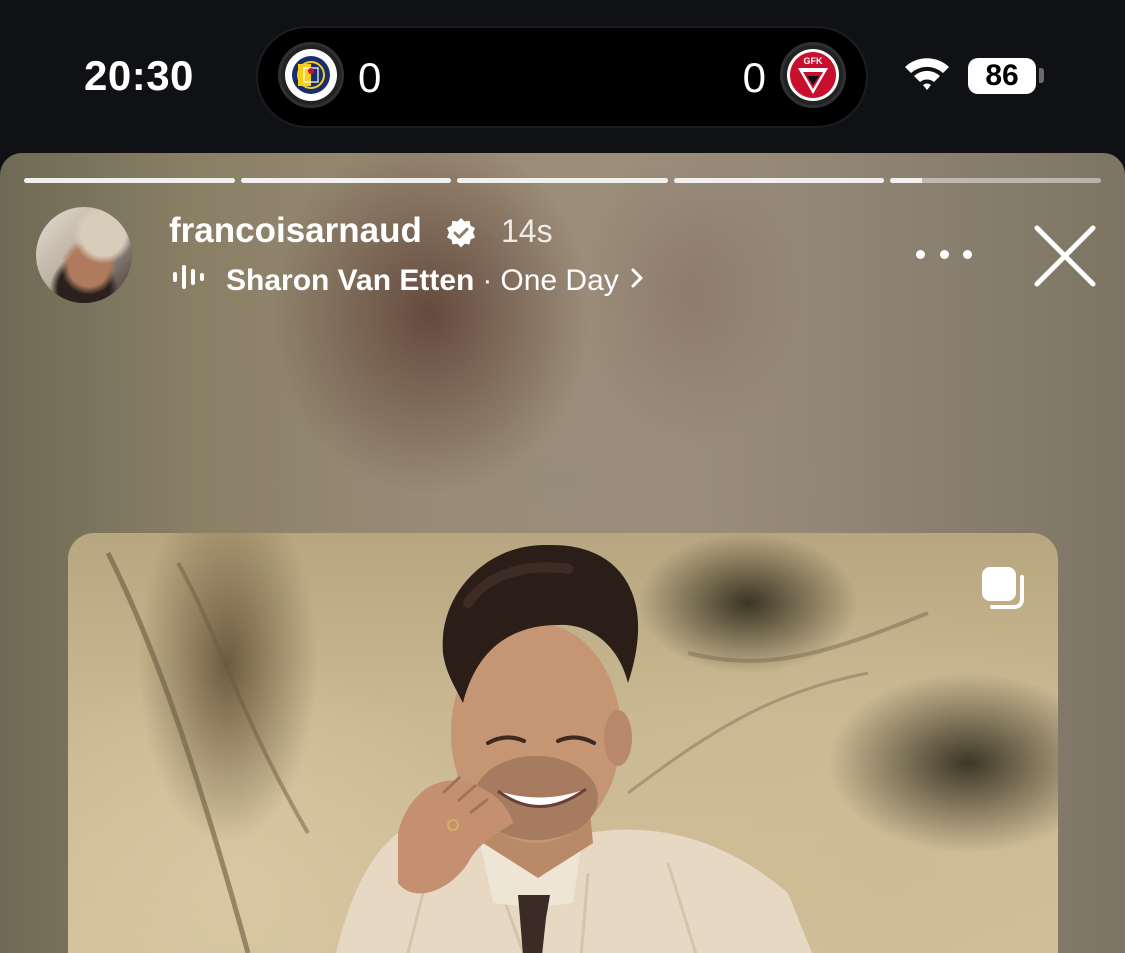 The height and width of the screenshot is (953, 1125). What do you see at coordinates (311, 75) in the screenshot?
I see `fenerbahce-crest-icon` at bounding box center [311, 75].